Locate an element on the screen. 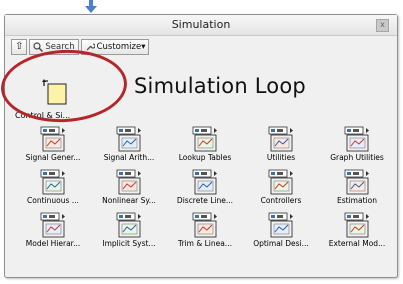  continuous-icon is located at coordinates (53, 182).